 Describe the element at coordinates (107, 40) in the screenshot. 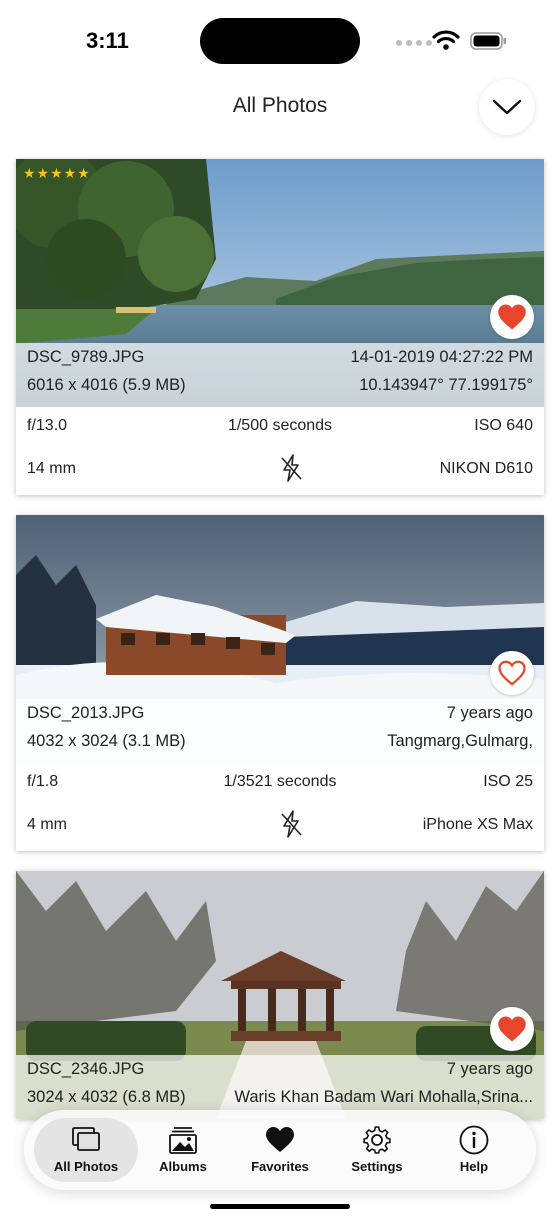

I see `status-time: 3:11` at that location.